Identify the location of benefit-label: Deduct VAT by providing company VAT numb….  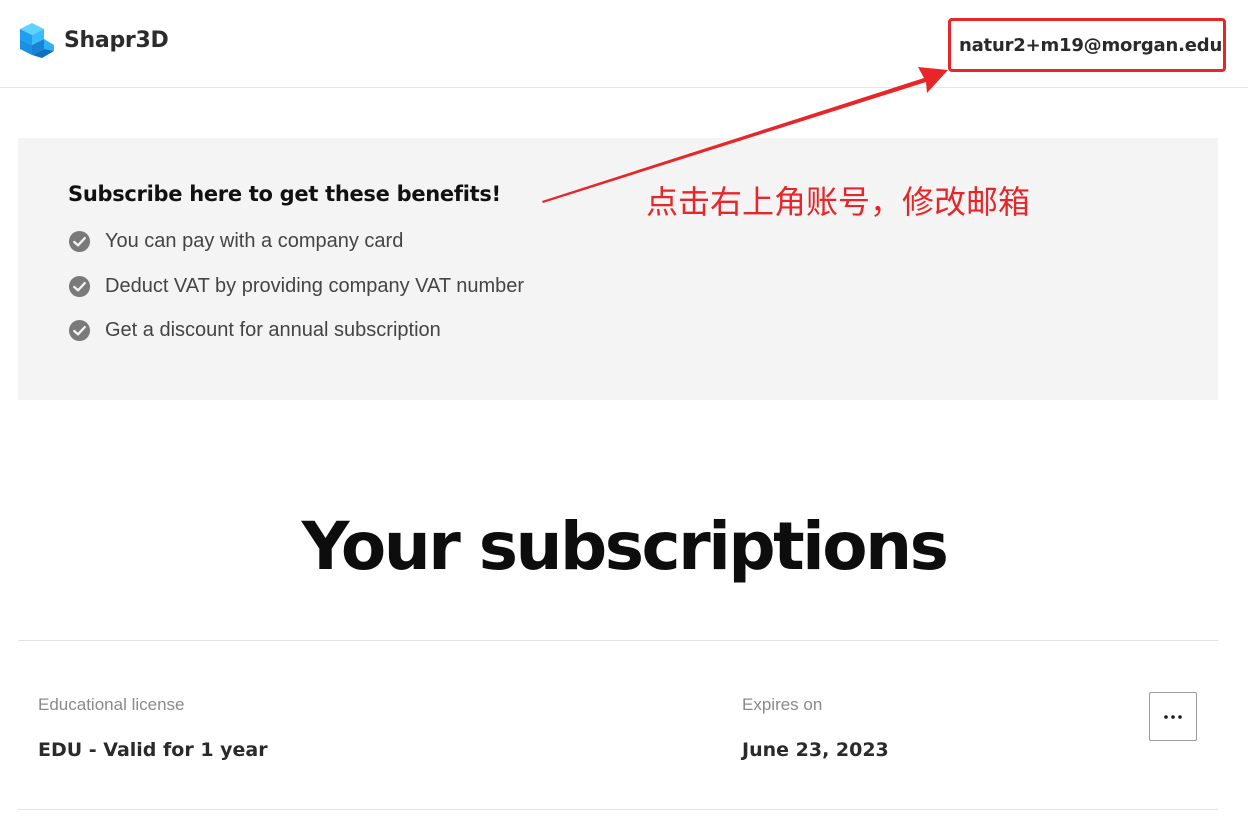
(315, 286).